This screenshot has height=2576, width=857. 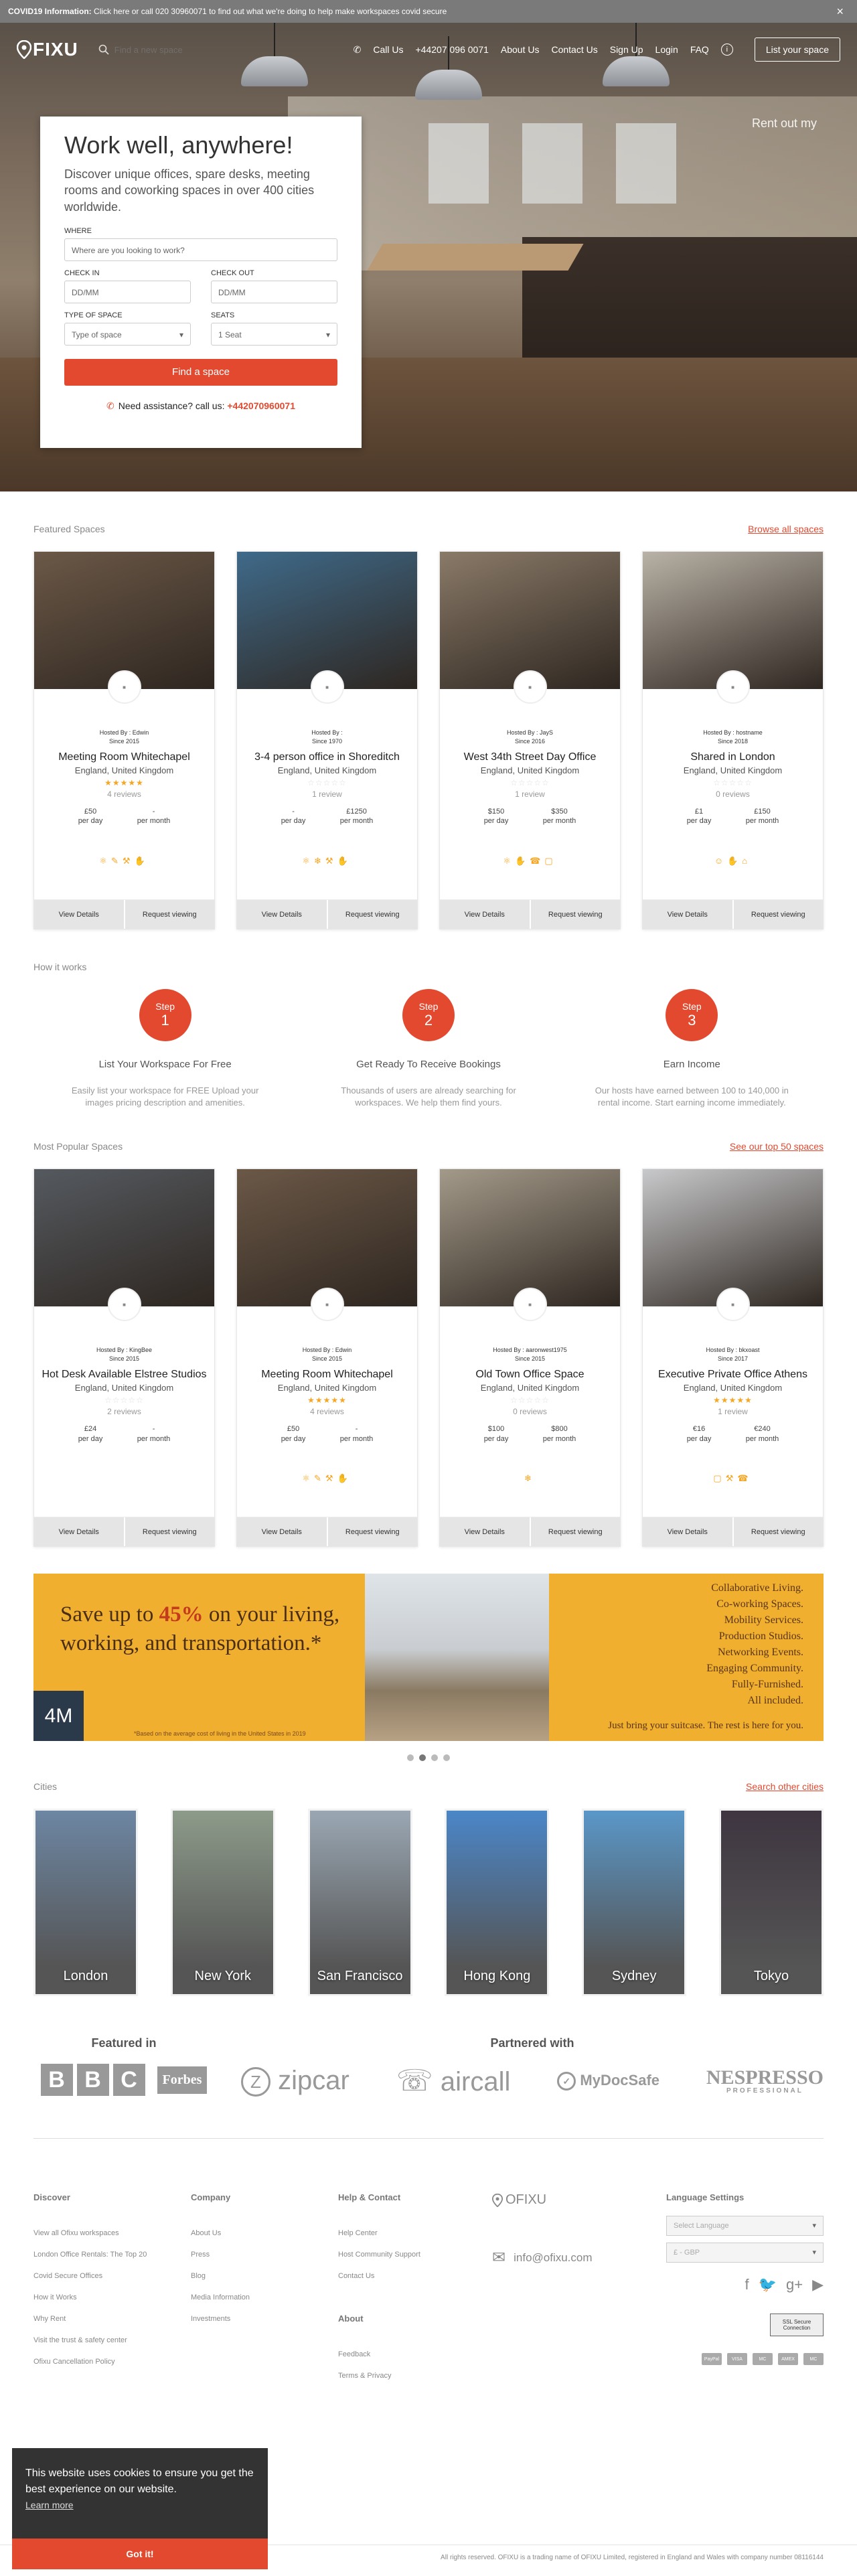 I want to click on search-input, so click(x=168, y=49).